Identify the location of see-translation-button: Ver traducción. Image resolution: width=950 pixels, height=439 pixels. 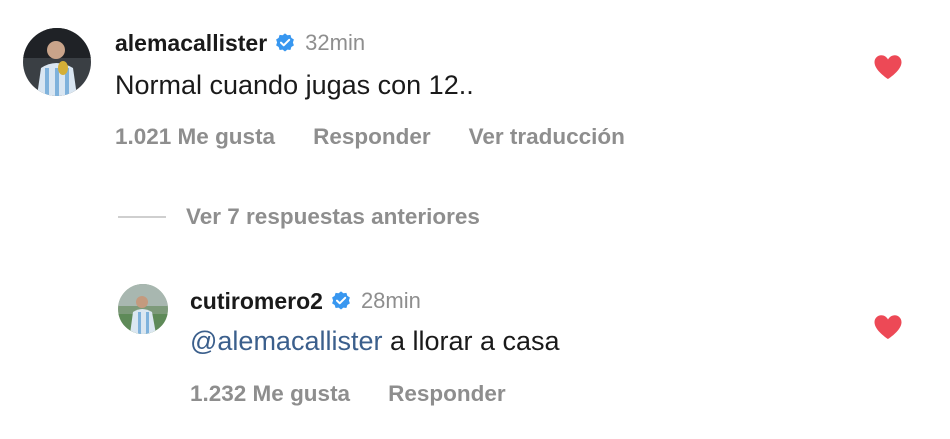
(547, 137).